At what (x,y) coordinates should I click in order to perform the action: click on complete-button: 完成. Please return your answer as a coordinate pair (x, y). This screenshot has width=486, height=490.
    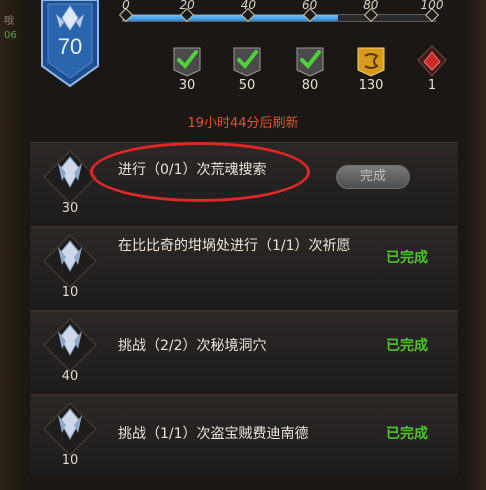
    Looking at the image, I should click on (373, 177).